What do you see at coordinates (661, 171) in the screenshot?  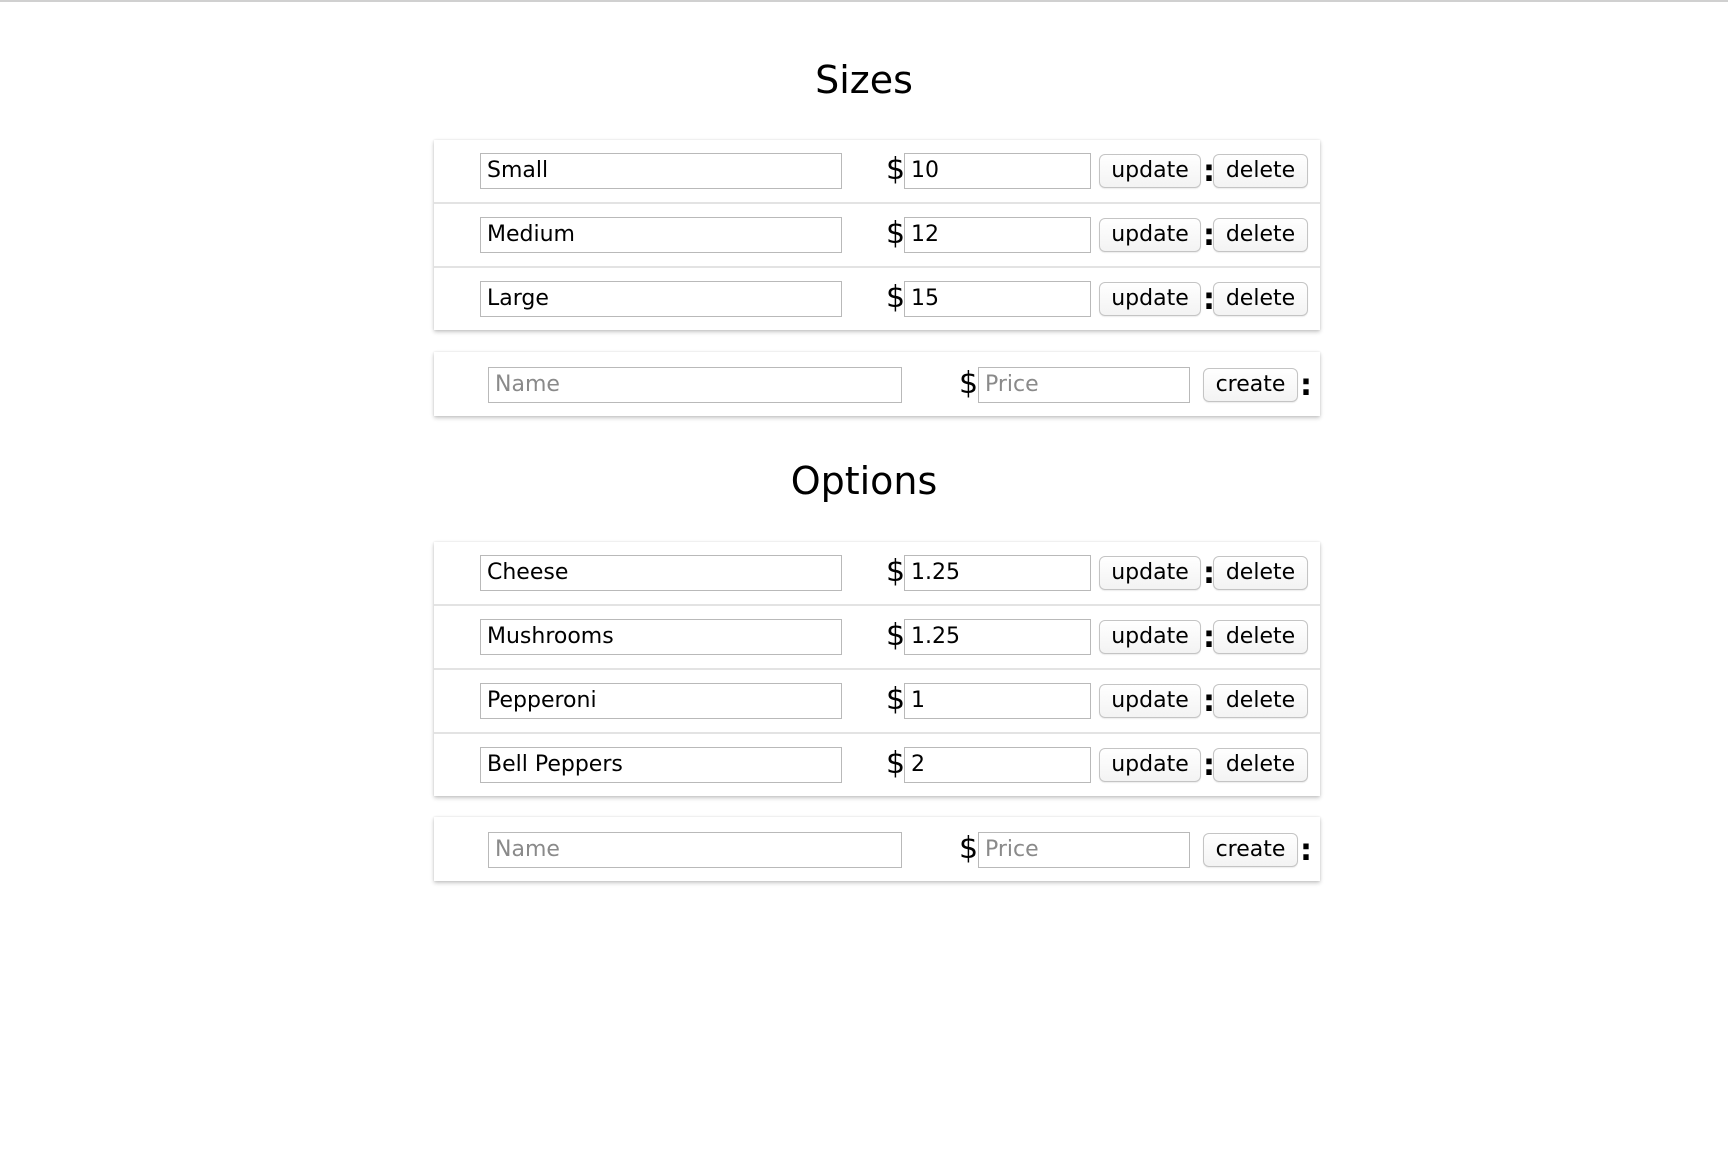 I see `size-name-input: Small` at bounding box center [661, 171].